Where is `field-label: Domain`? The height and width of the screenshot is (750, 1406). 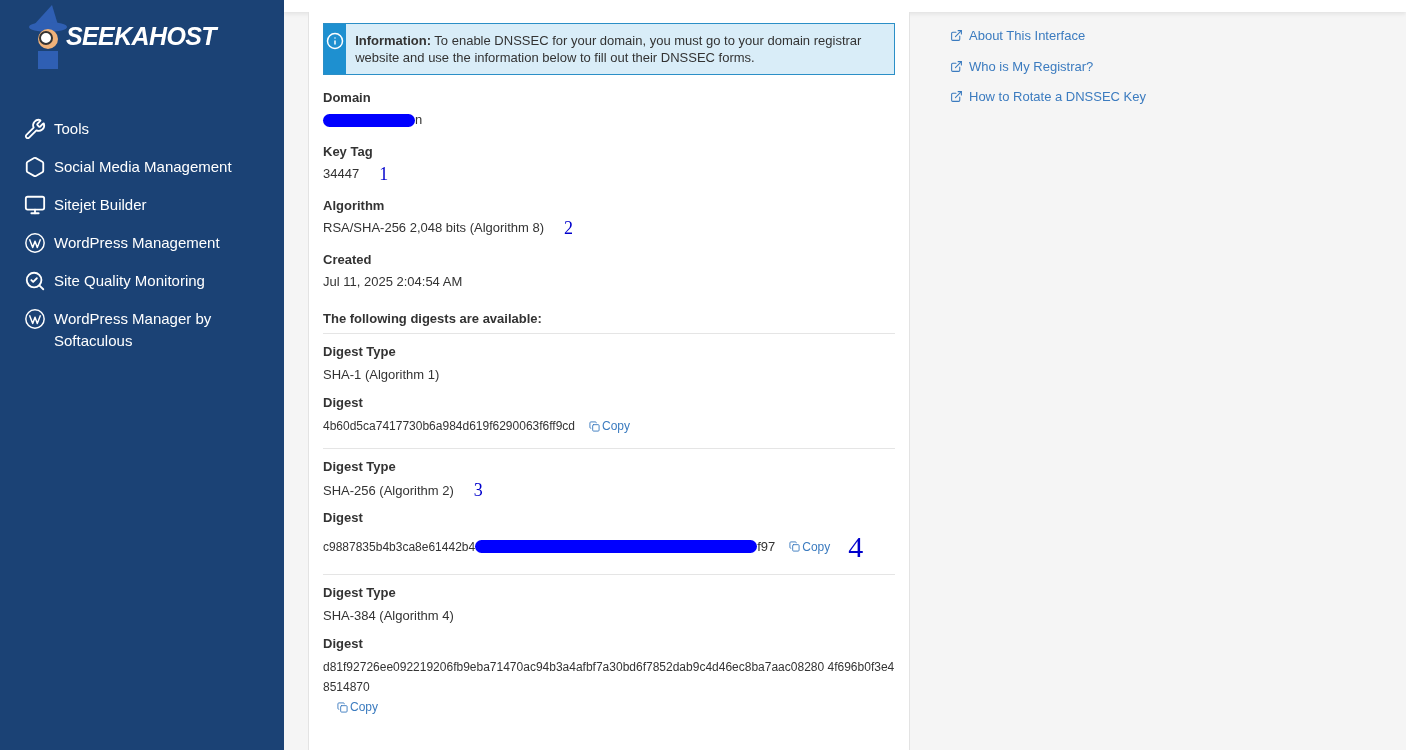
field-label: Domain is located at coordinates (347, 98).